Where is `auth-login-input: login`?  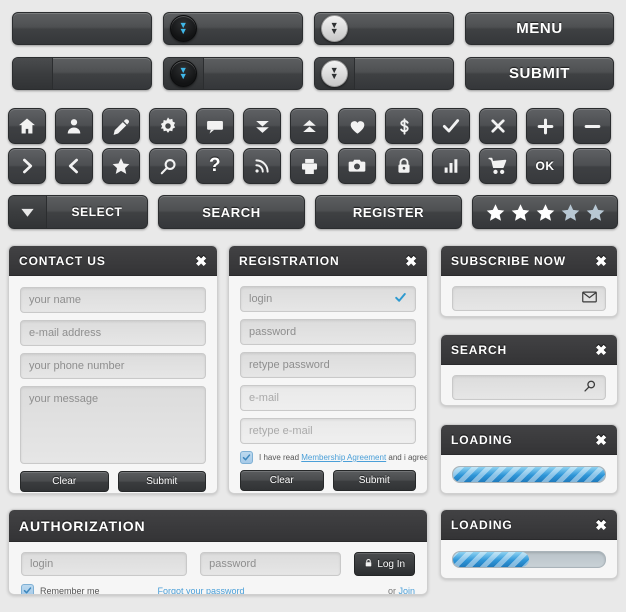
auth-login-input: login is located at coordinates (104, 564).